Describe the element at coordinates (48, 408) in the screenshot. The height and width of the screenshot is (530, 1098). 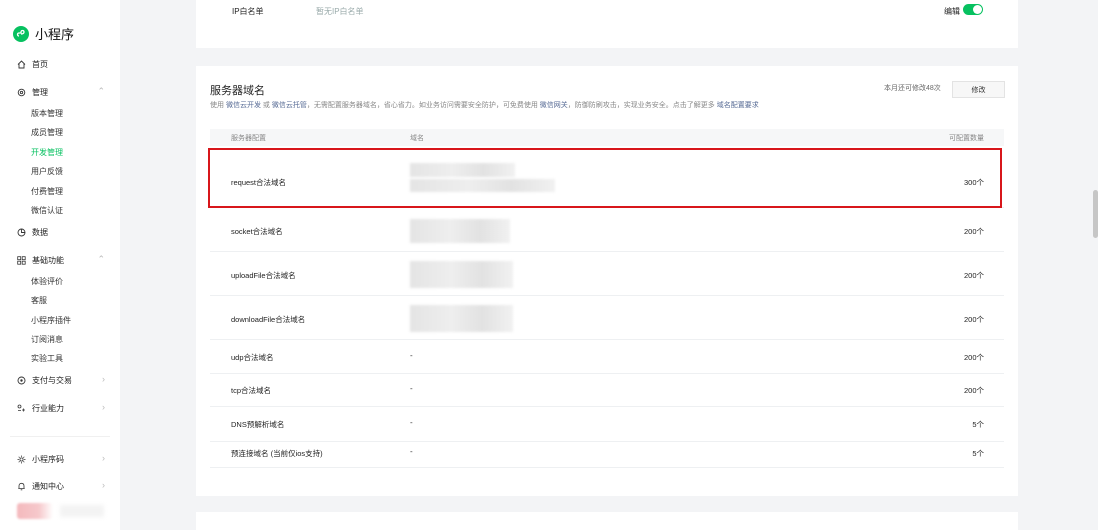
I see `nav-industry-label: 行业能力` at that location.